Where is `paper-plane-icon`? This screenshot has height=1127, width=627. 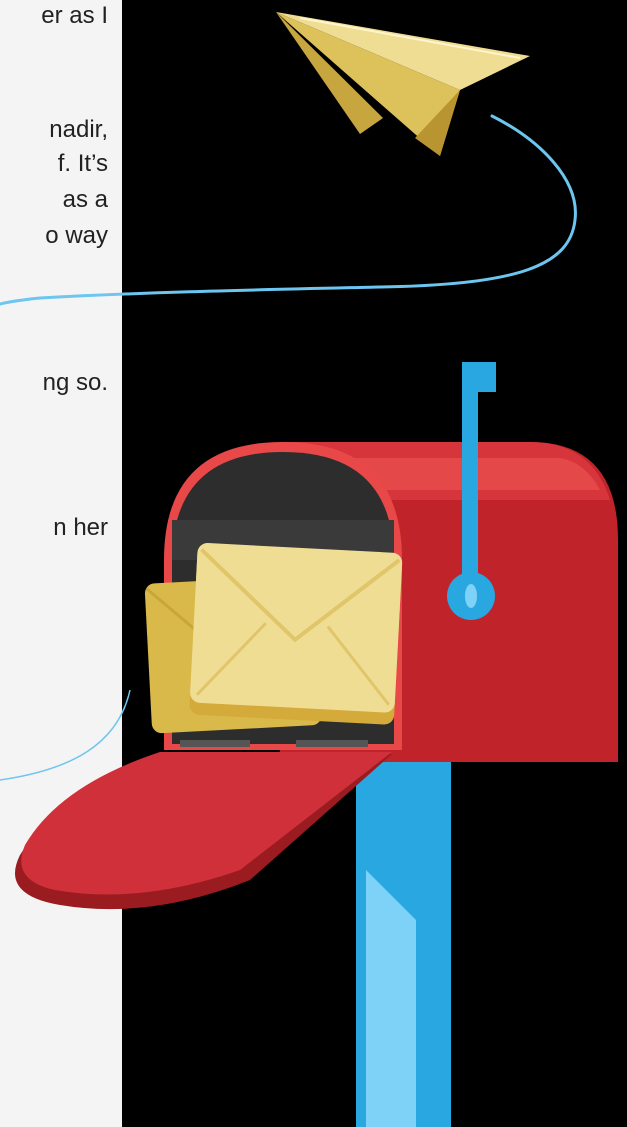
paper-plane-icon is located at coordinates (403, 84).